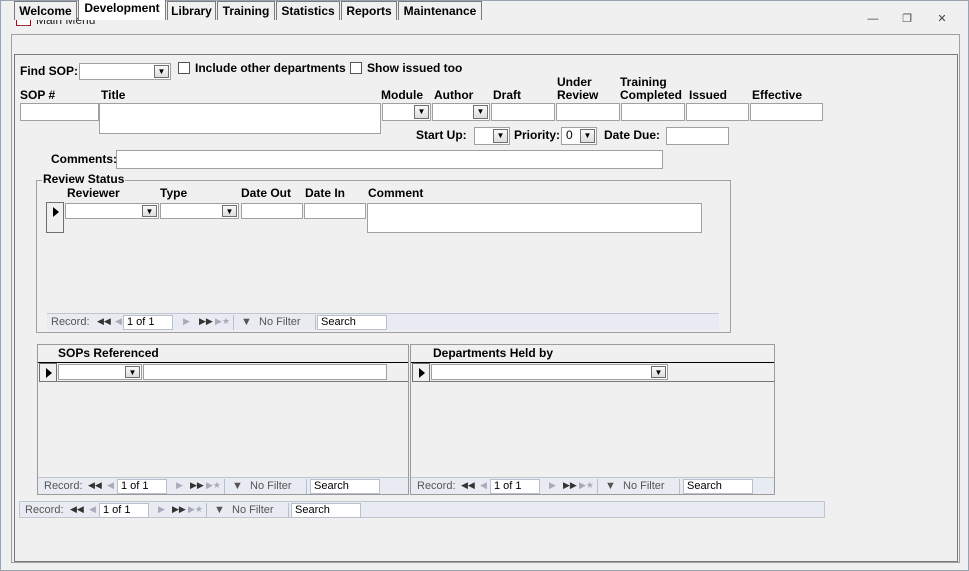  I want to click on tab-training: Training, so click(246, 10).